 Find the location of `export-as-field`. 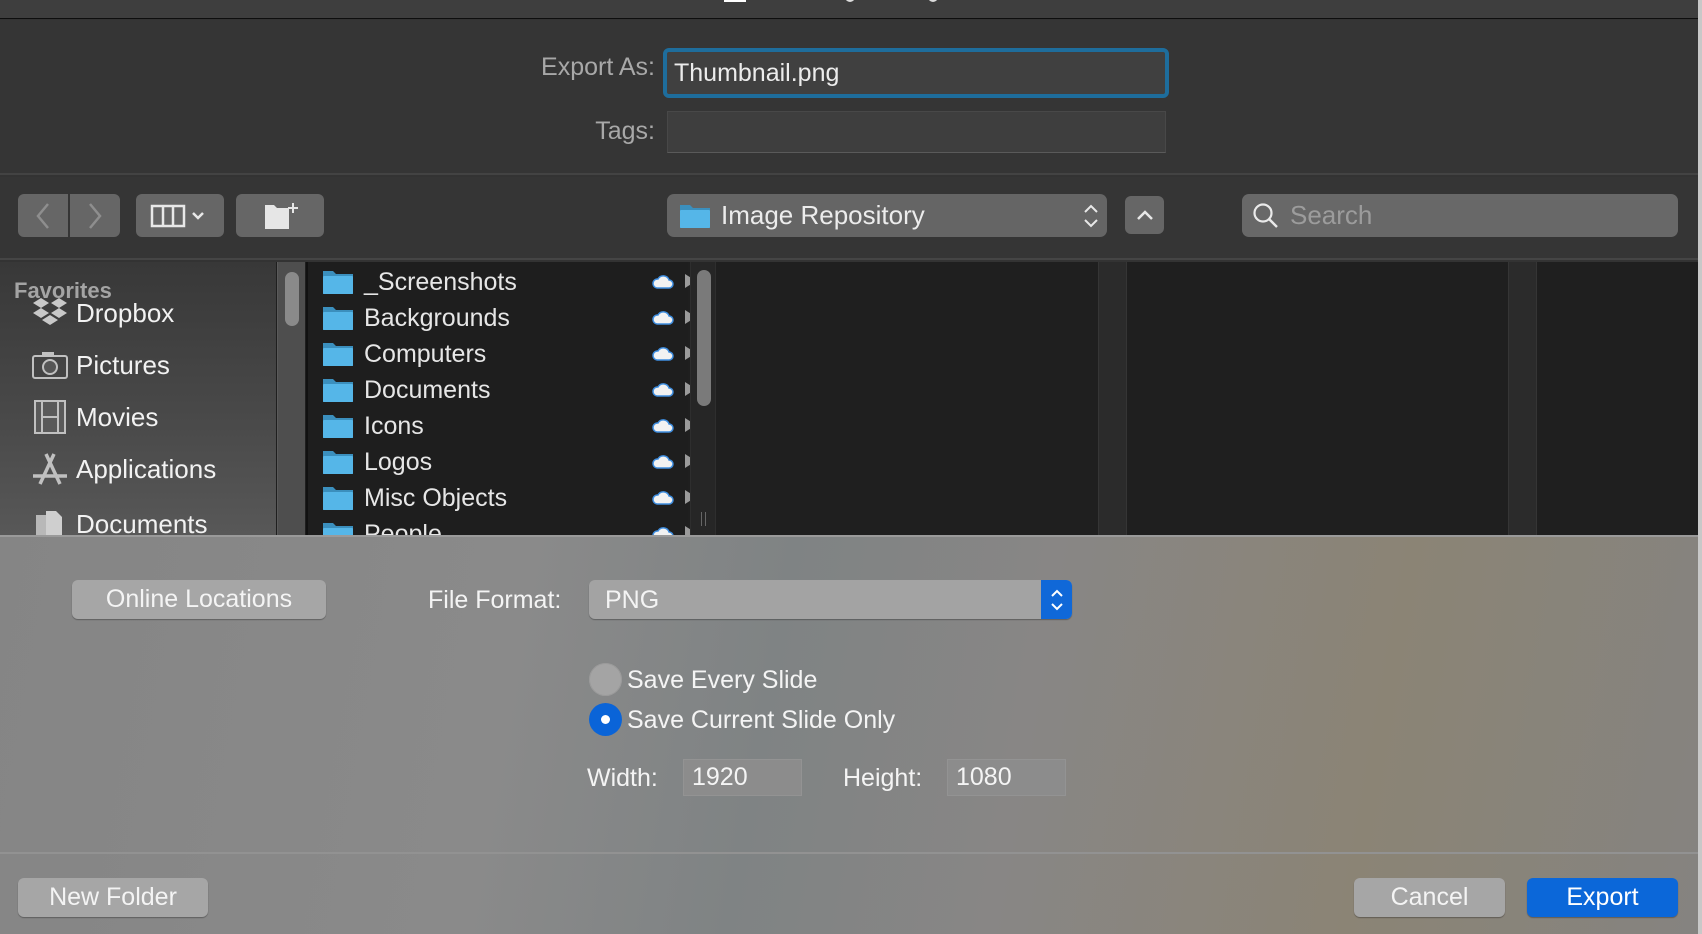

export-as-field is located at coordinates (916, 73).